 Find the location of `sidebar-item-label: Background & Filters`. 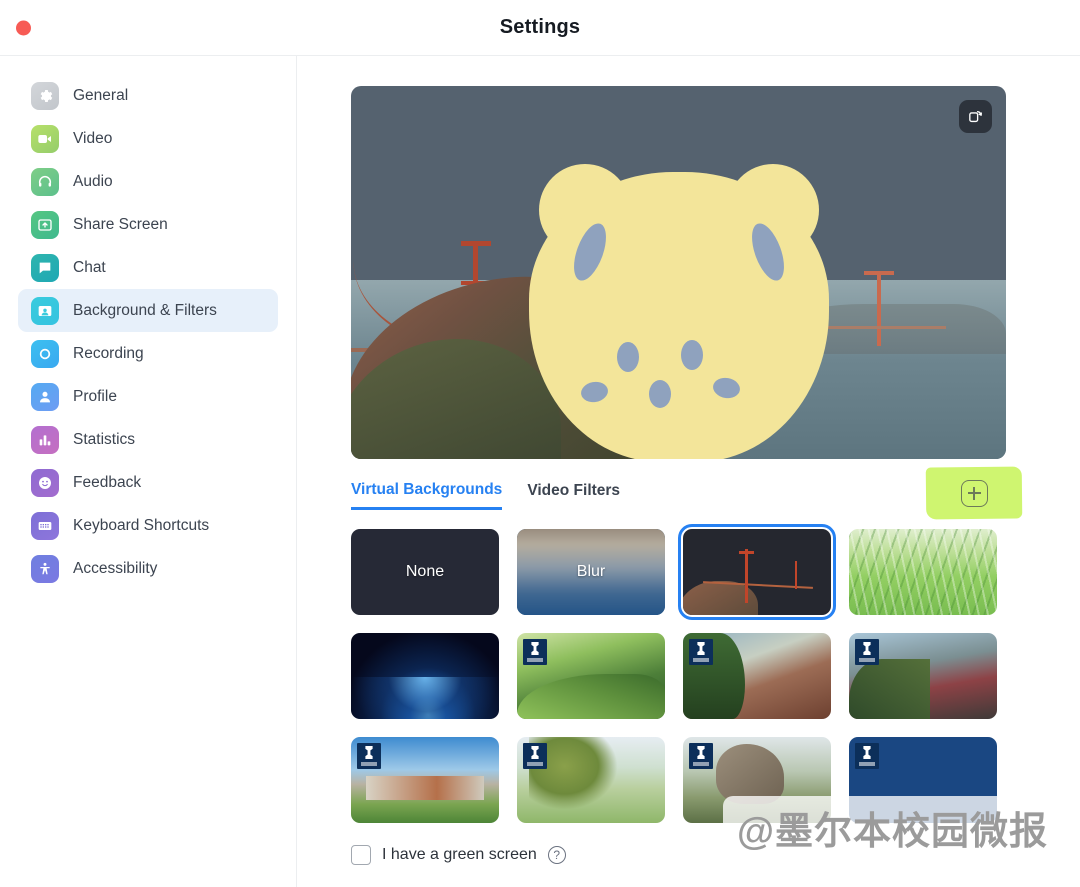

sidebar-item-label: Background & Filters is located at coordinates (145, 310).